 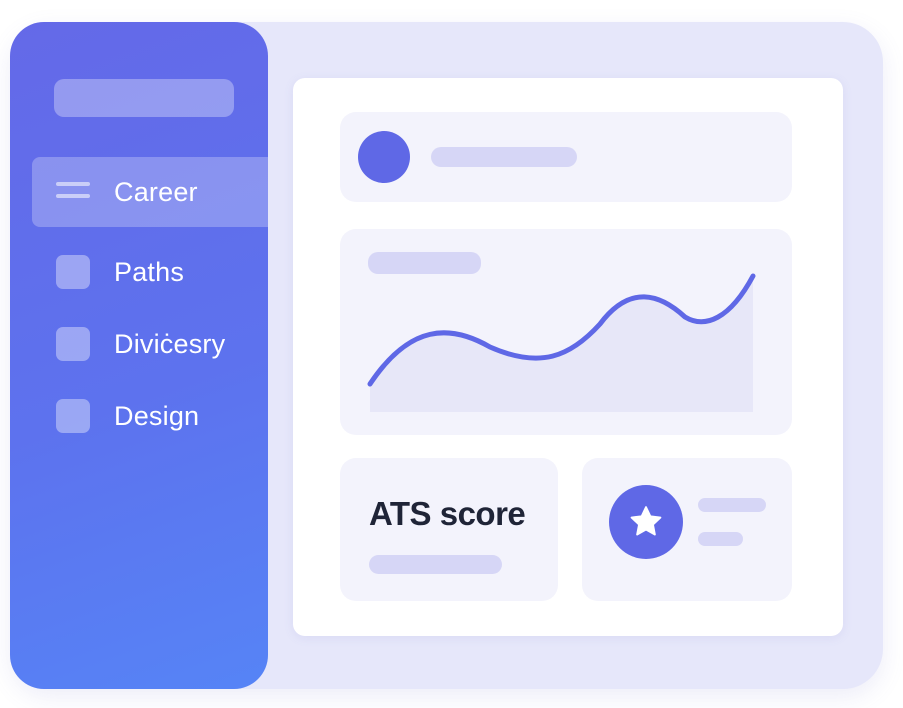 I want to click on trend-chart-card, so click(x=566, y=332).